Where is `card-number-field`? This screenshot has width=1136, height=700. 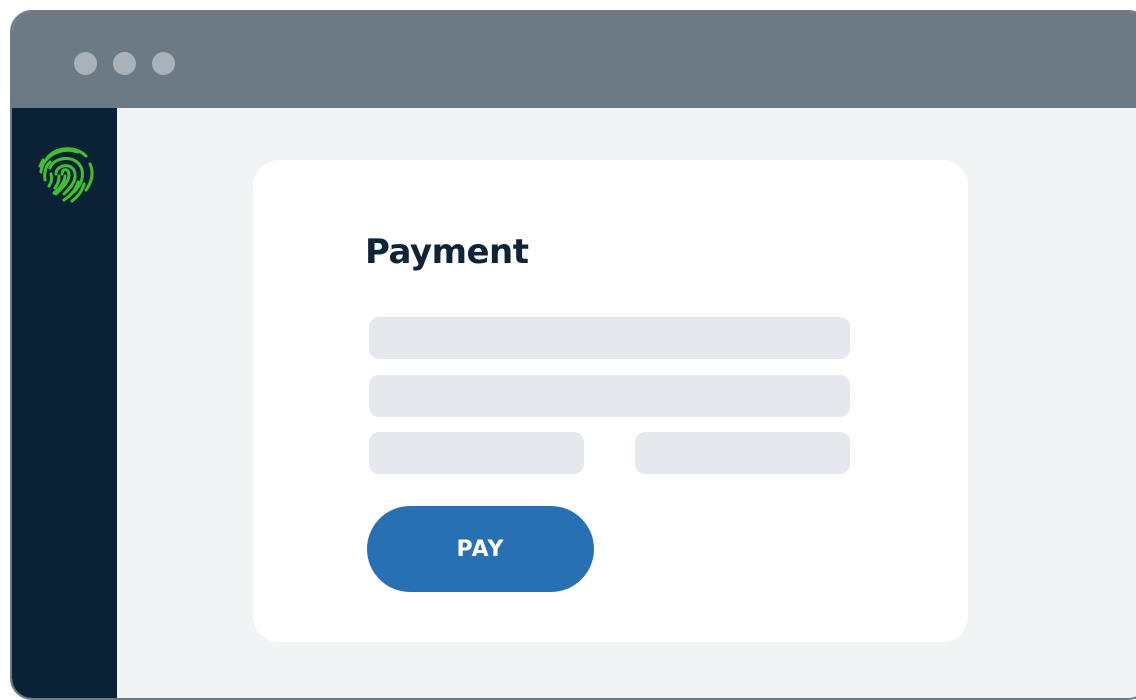 card-number-field is located at coordinates (609, 338).